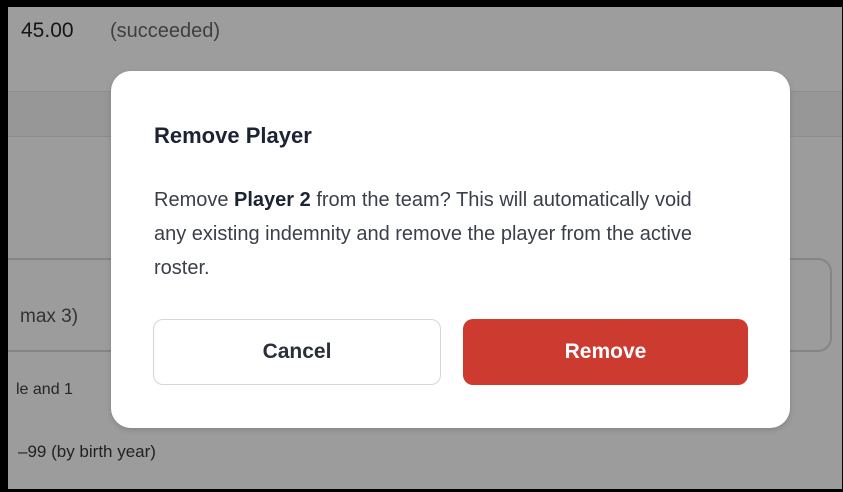 Image resolution: width=843 pixels, height=492 pixels. What do you see at coordinates (233, 135) in the screenshot?
I see `dialog-title: Remove Player` at bounding box center [233, 135].